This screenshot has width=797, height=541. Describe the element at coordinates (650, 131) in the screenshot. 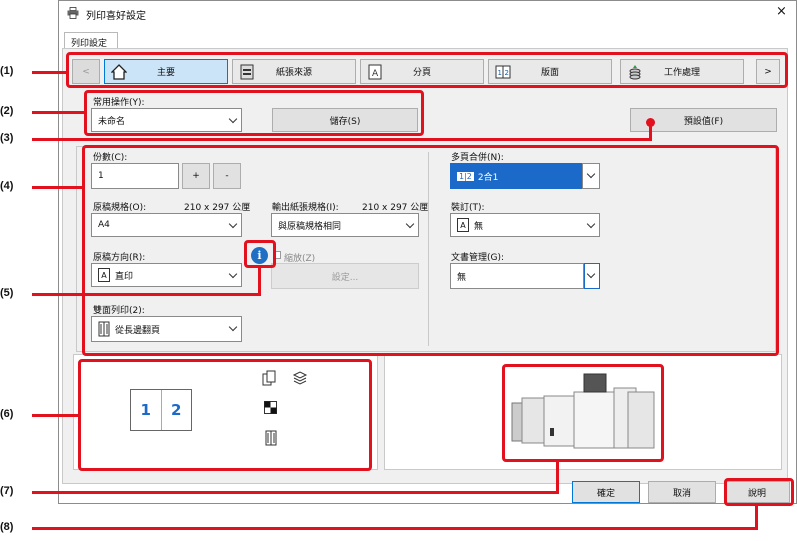

I see `callout-line-3b` at that location.